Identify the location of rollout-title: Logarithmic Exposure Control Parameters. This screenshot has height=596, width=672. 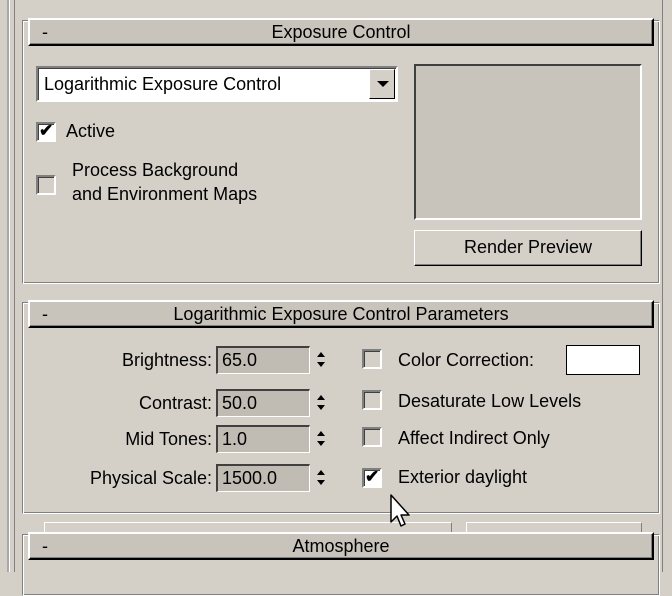
(341, 314).